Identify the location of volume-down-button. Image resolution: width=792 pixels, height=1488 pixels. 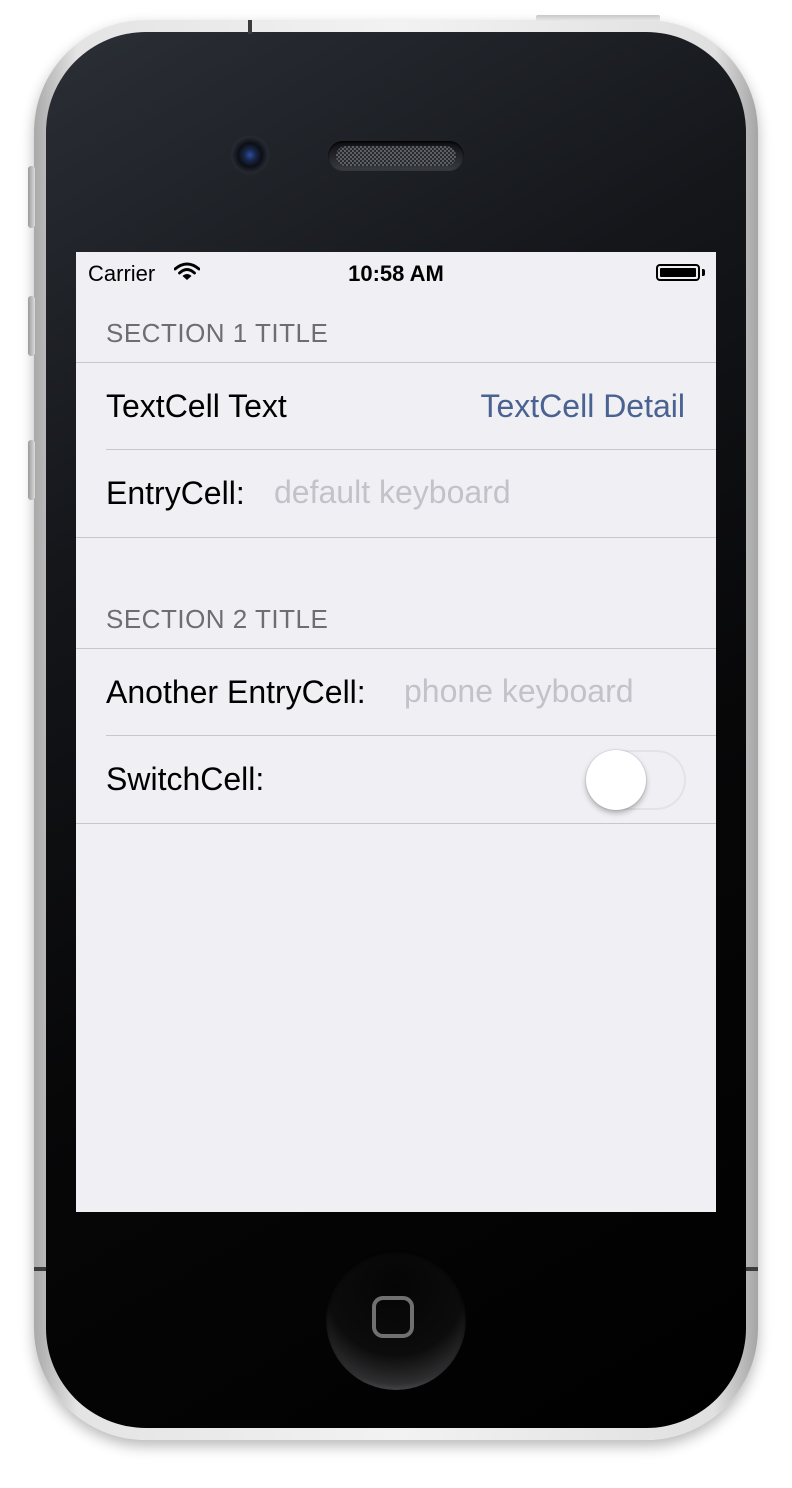
(31, 470).